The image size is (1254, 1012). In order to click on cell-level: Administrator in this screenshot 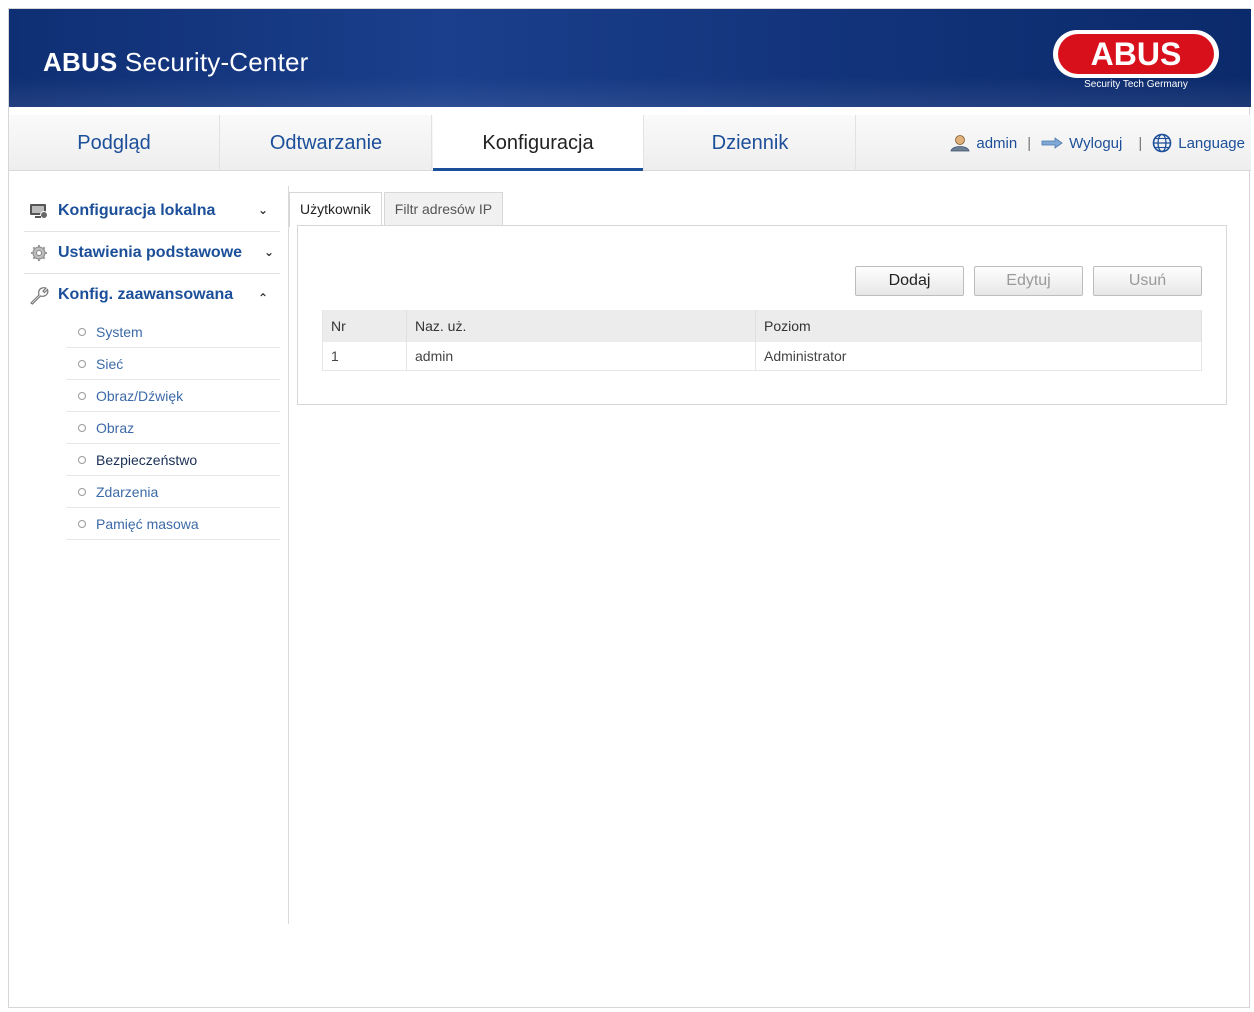, I will do `click(978, 356)`.